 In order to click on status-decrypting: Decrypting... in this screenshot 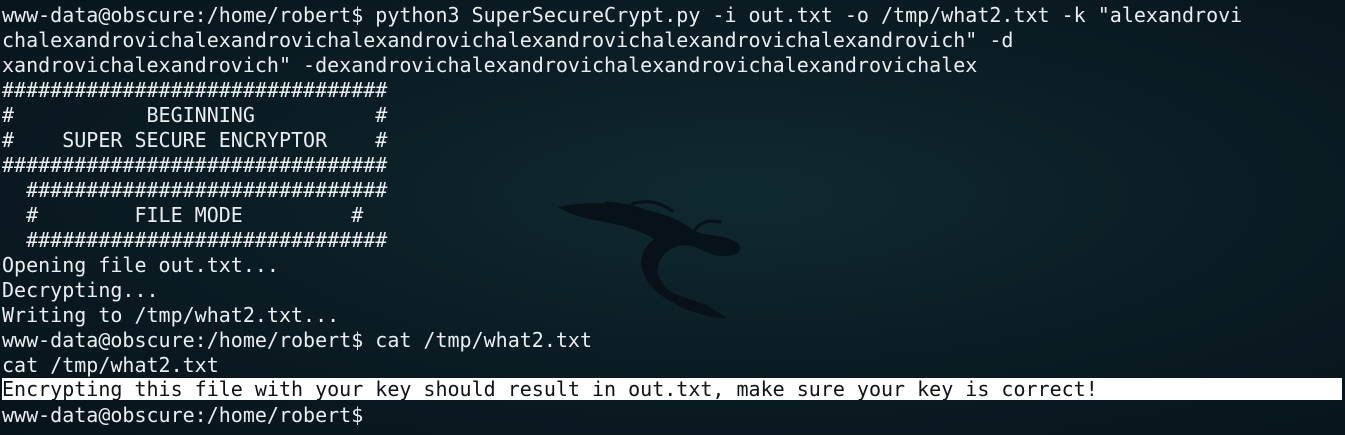, I will do `click(80, 290)`.